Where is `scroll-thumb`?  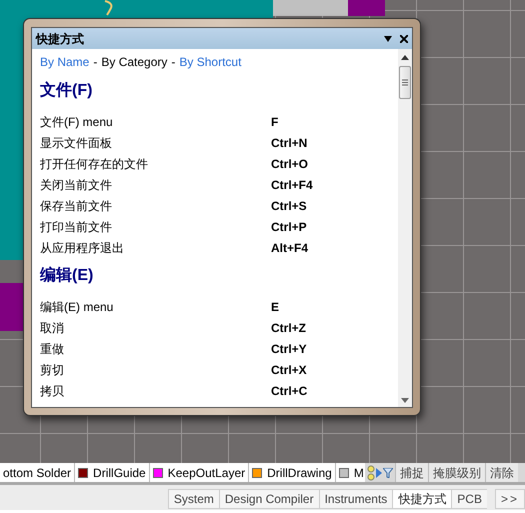
scroll-thumb is located at coordinates (405, 82).